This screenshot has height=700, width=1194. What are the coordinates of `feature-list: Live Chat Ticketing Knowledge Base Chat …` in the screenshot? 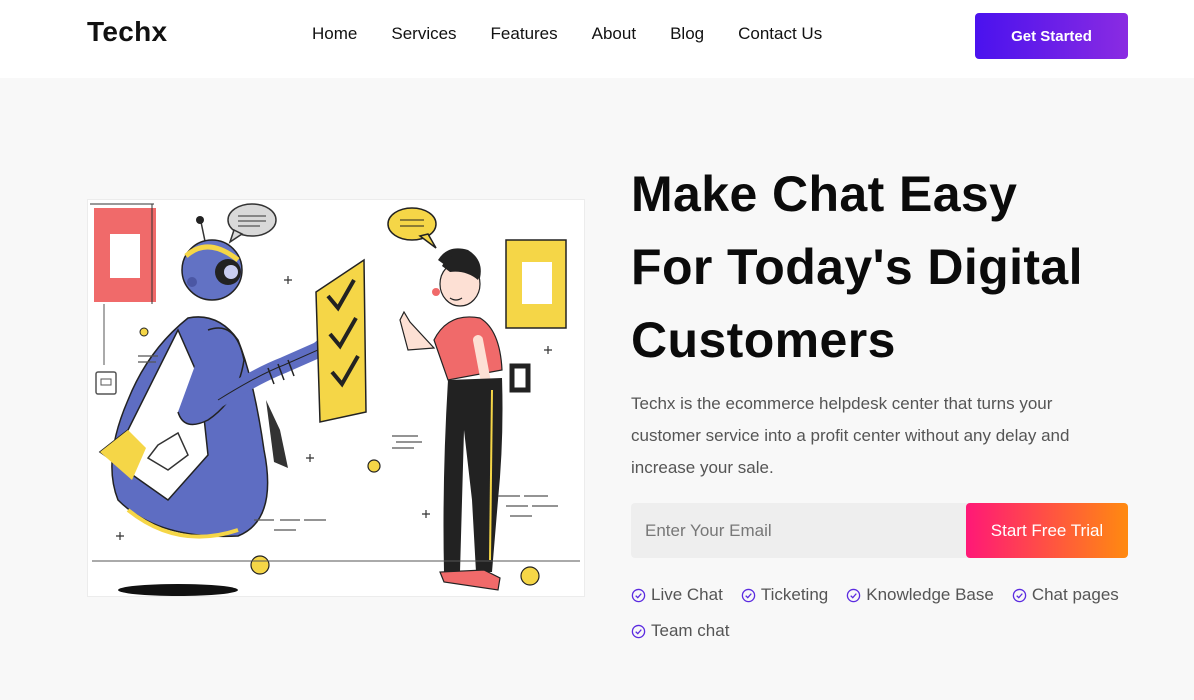 It's located at (886, 613).